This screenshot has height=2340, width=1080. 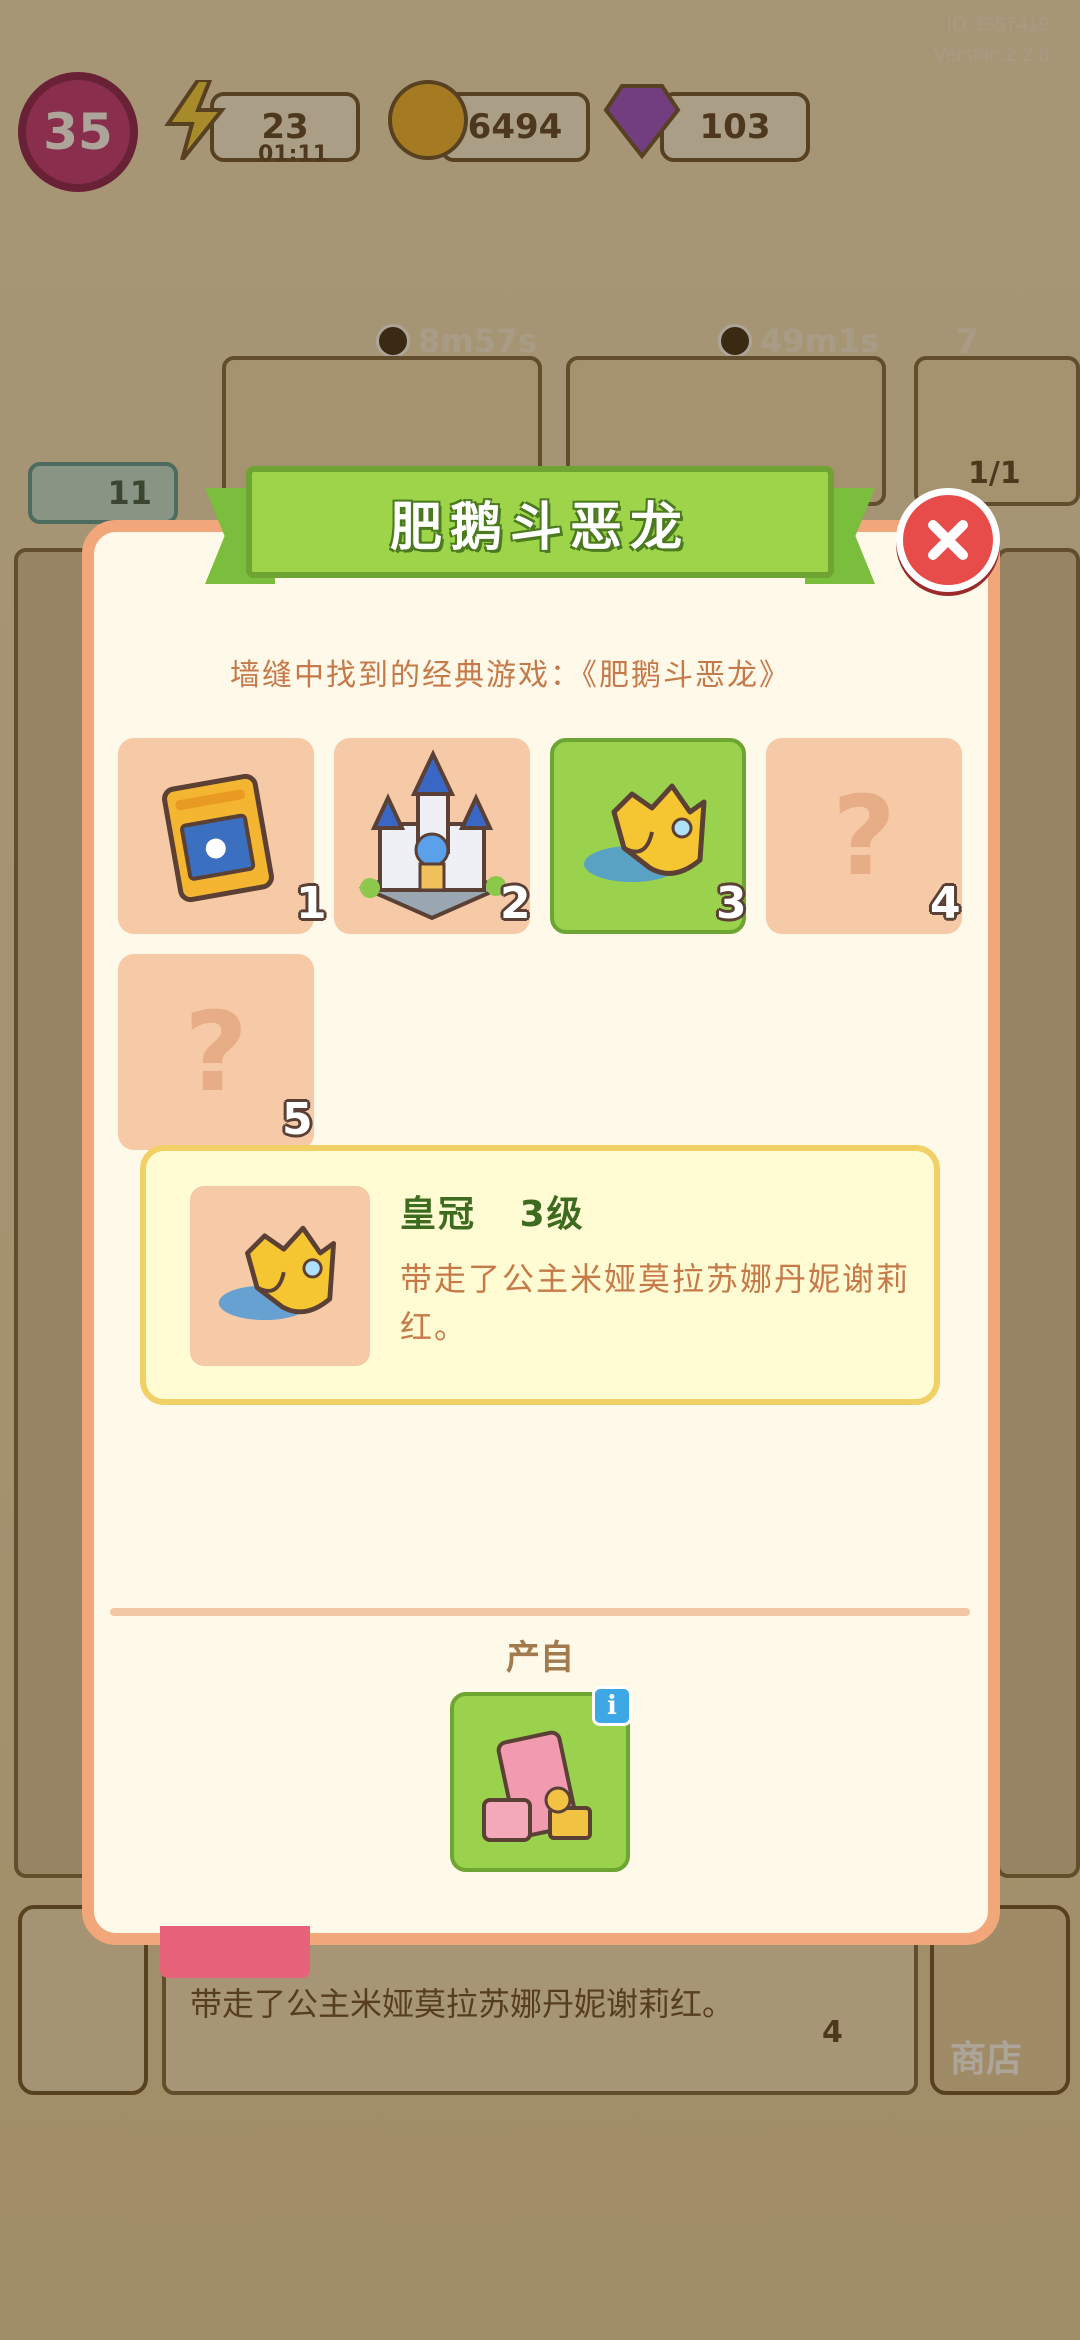 I want to click on slot-number-1: 1, so click(x=311, y=903).